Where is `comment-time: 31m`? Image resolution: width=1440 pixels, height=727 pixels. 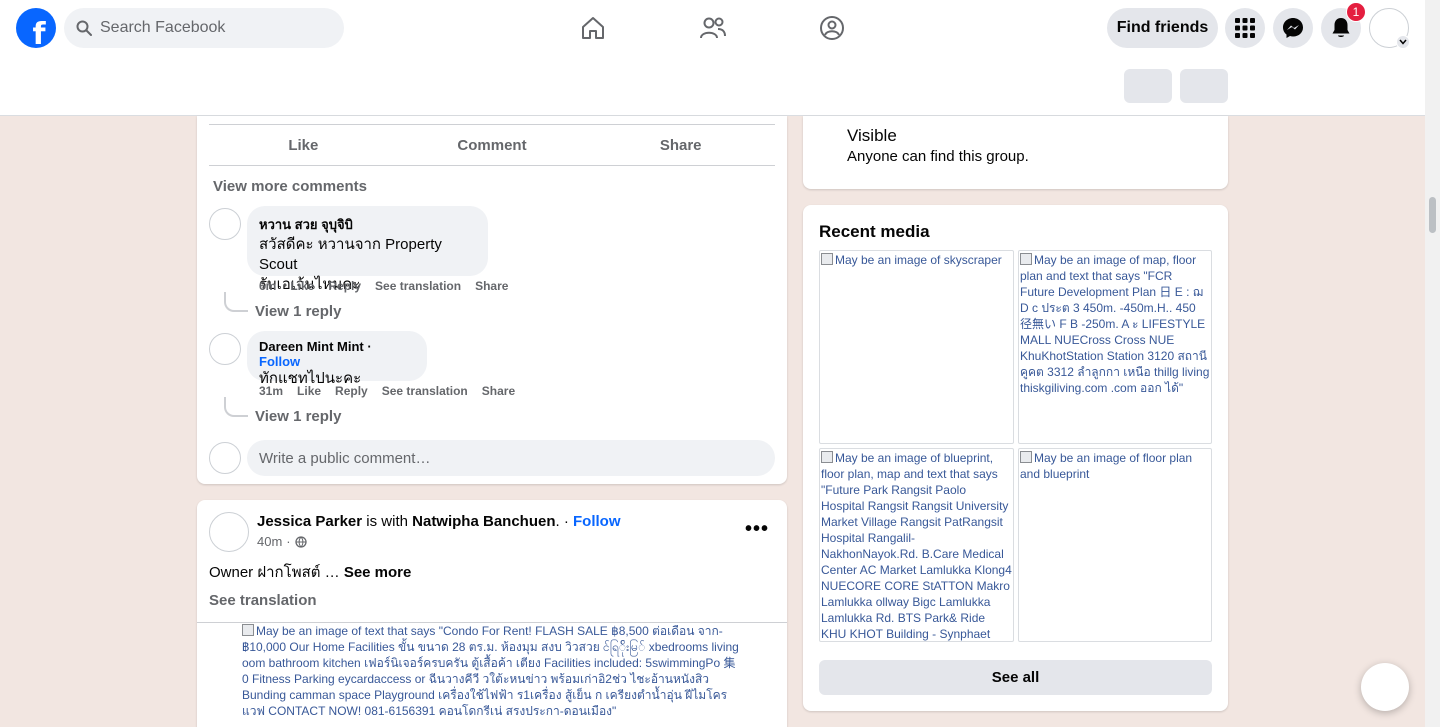
comment-time: 31m is located at coordinates (271, 391).